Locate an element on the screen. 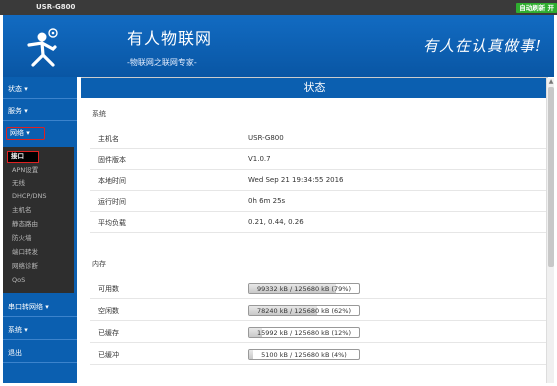 This screenshot has width=557, height=386. table-row: 固件版本 V1.0.7 is located at coordinates (318, 159).